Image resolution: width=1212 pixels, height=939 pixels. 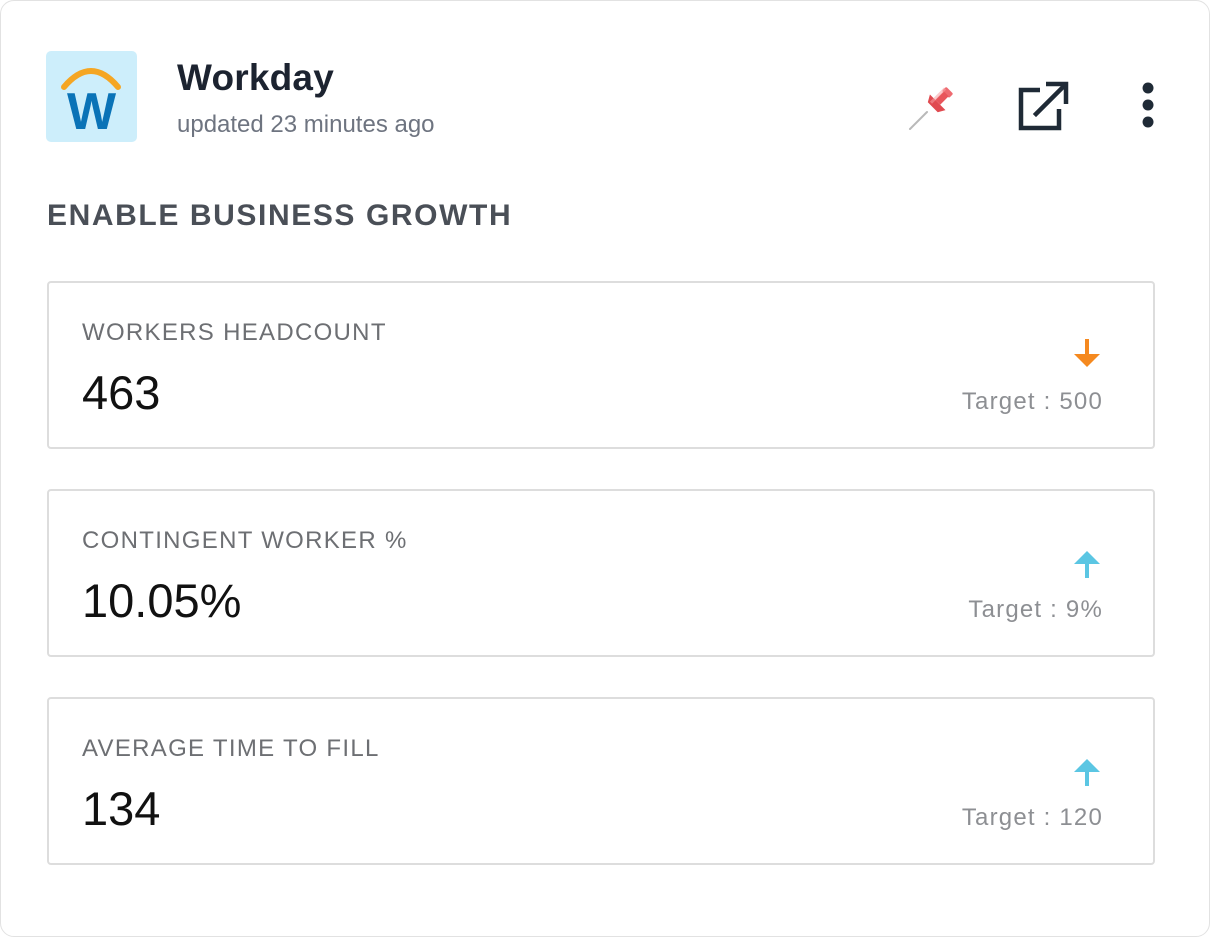 What do you see at coordinates (1032, 817) in the screenshot?
I see `metric-target: Target : 120` at bounding box center [1032, 817].